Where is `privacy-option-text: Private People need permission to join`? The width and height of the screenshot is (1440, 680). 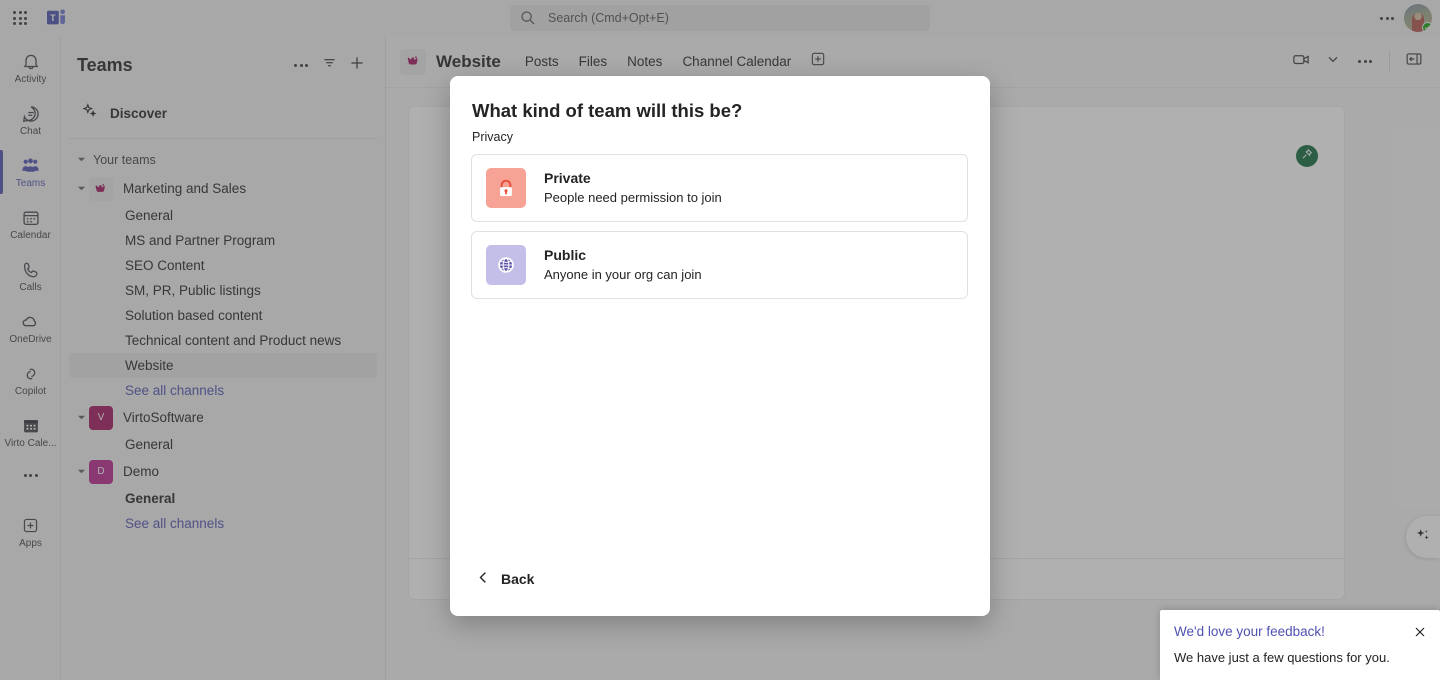 privacy-option-text: Private People need permission to join is located at coordinates (633, 188).